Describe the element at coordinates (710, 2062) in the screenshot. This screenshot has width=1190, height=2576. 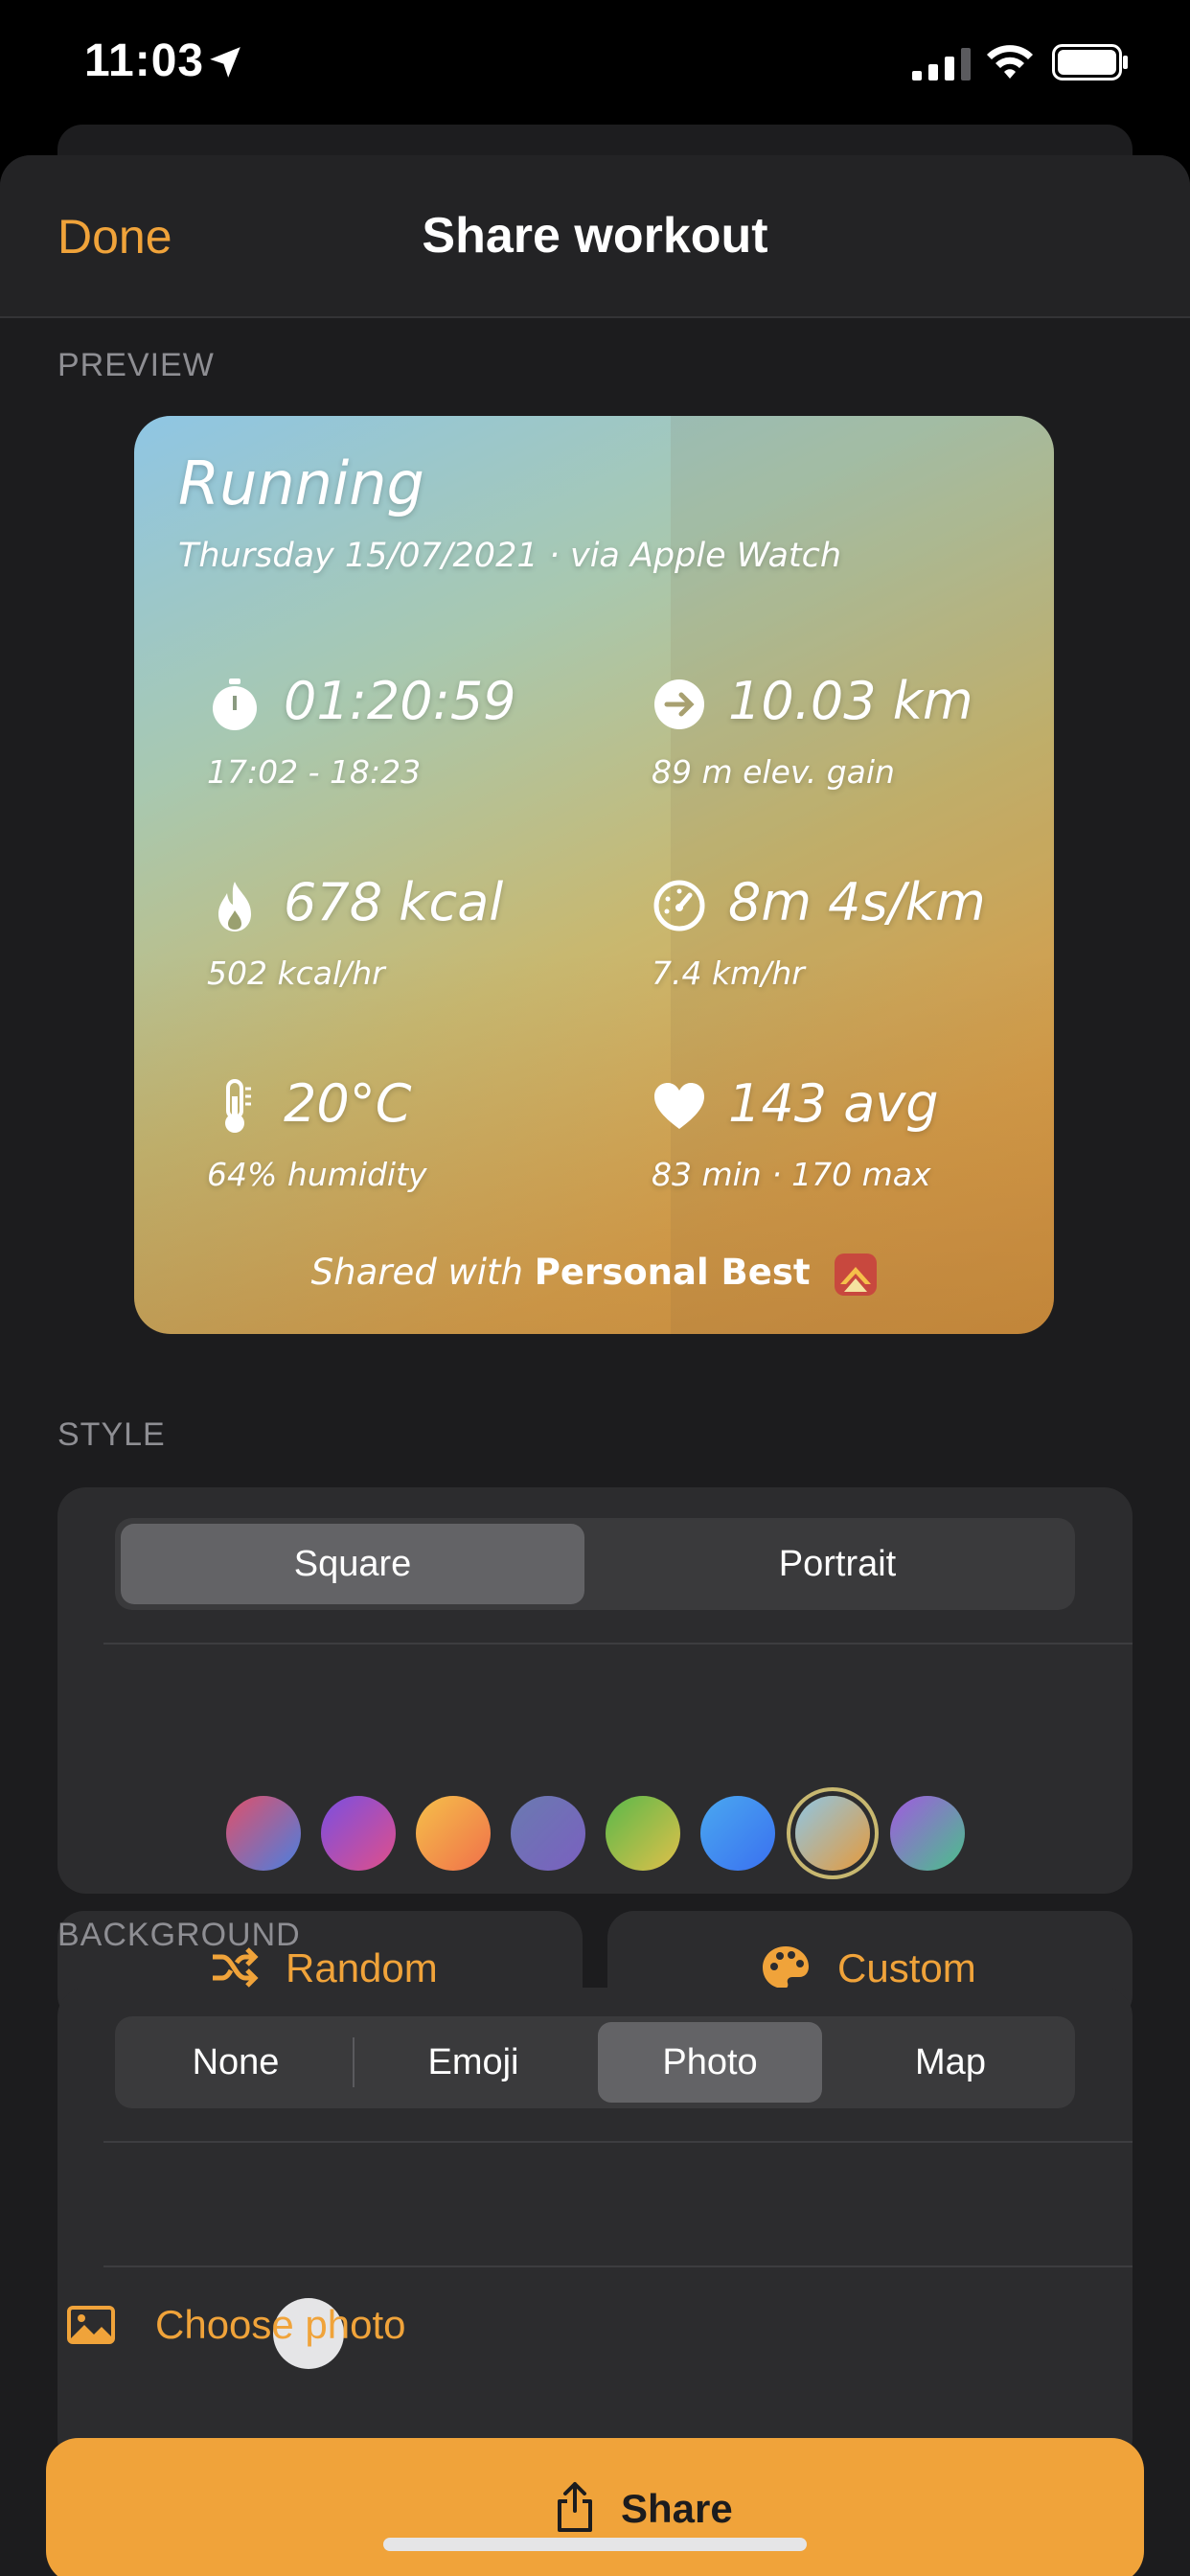
I see `segment-photo: Photo` at that location.